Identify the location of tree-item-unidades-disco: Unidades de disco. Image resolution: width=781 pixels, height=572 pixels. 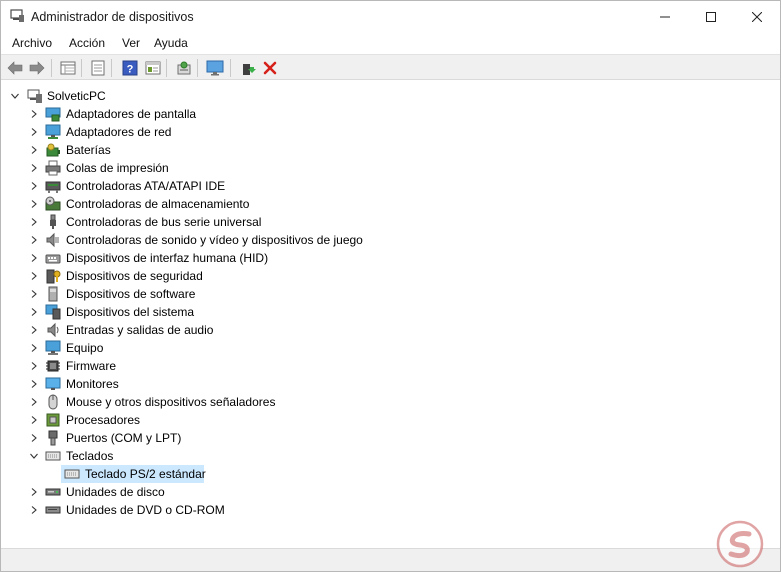
(390, 492).